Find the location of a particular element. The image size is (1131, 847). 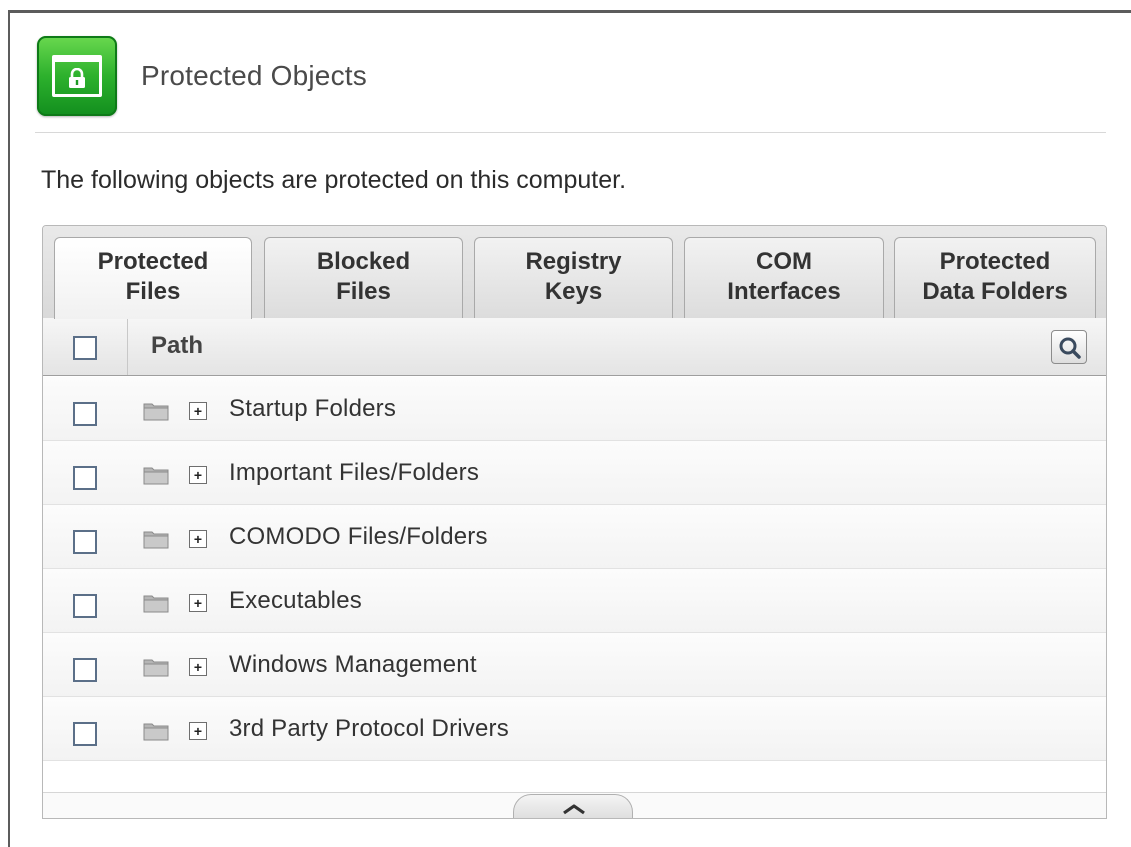

window-left-border is located at coordinates (9, 428).